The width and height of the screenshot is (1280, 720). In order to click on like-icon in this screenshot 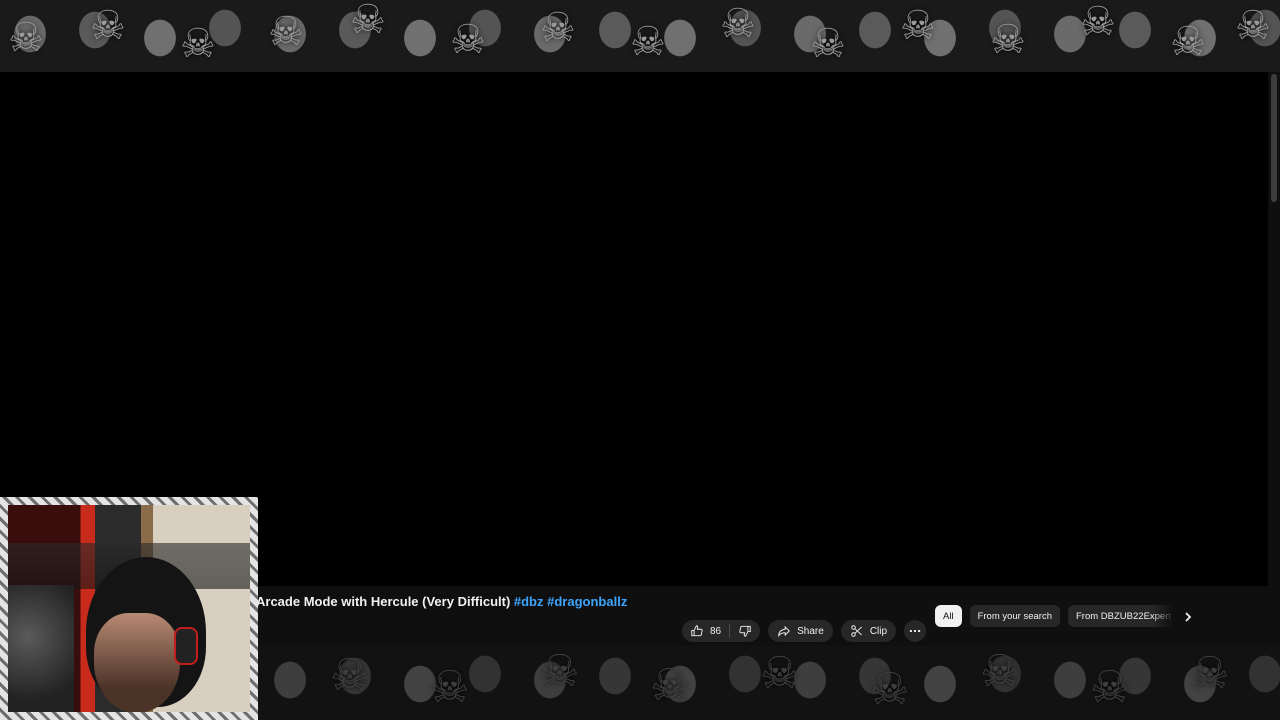, I will do `click(697, 631)`.